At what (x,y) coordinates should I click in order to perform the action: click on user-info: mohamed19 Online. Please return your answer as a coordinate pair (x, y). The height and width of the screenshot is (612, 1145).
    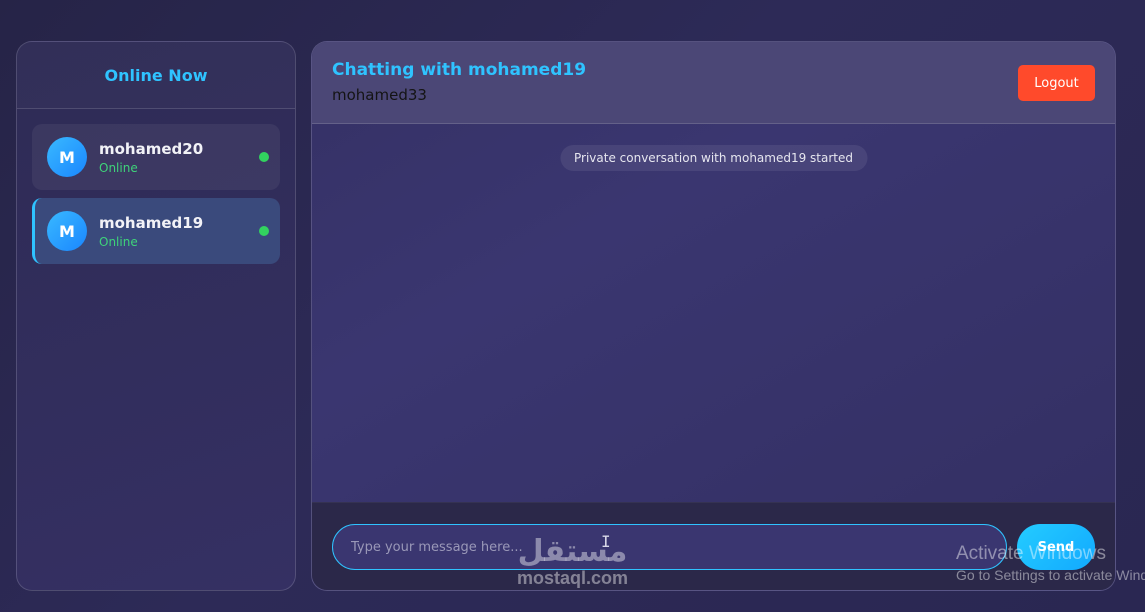
    Looking at the image, I should click on (151, 231).